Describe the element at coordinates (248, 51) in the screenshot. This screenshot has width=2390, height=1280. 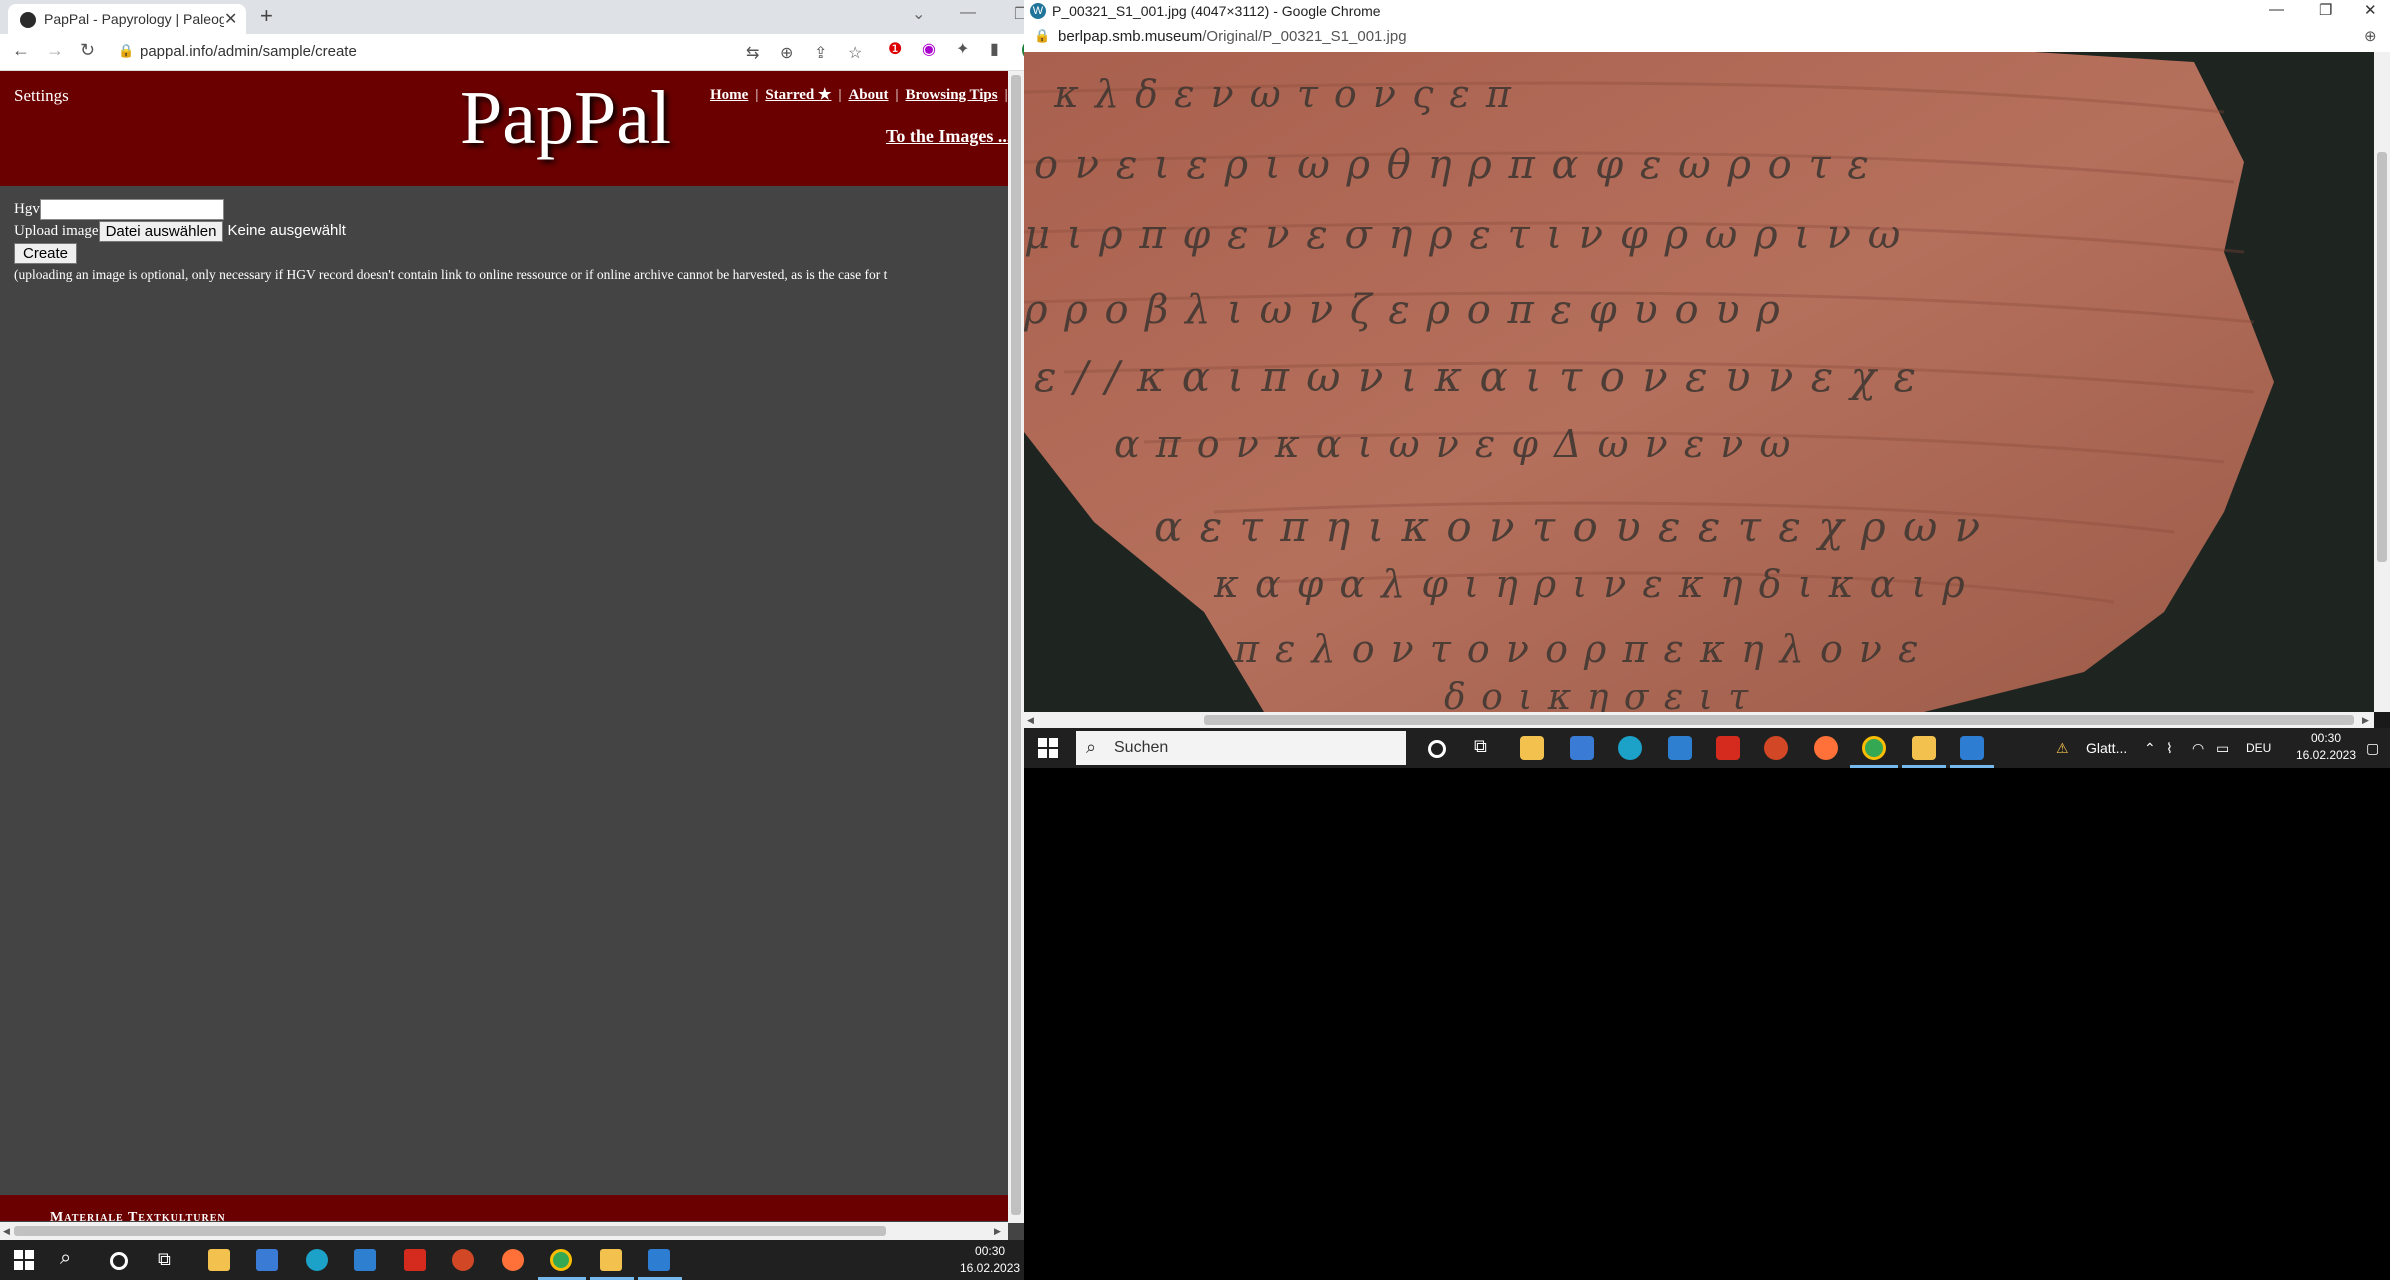
I see `address-url: pappal.info/admin/sample/create` at that location.